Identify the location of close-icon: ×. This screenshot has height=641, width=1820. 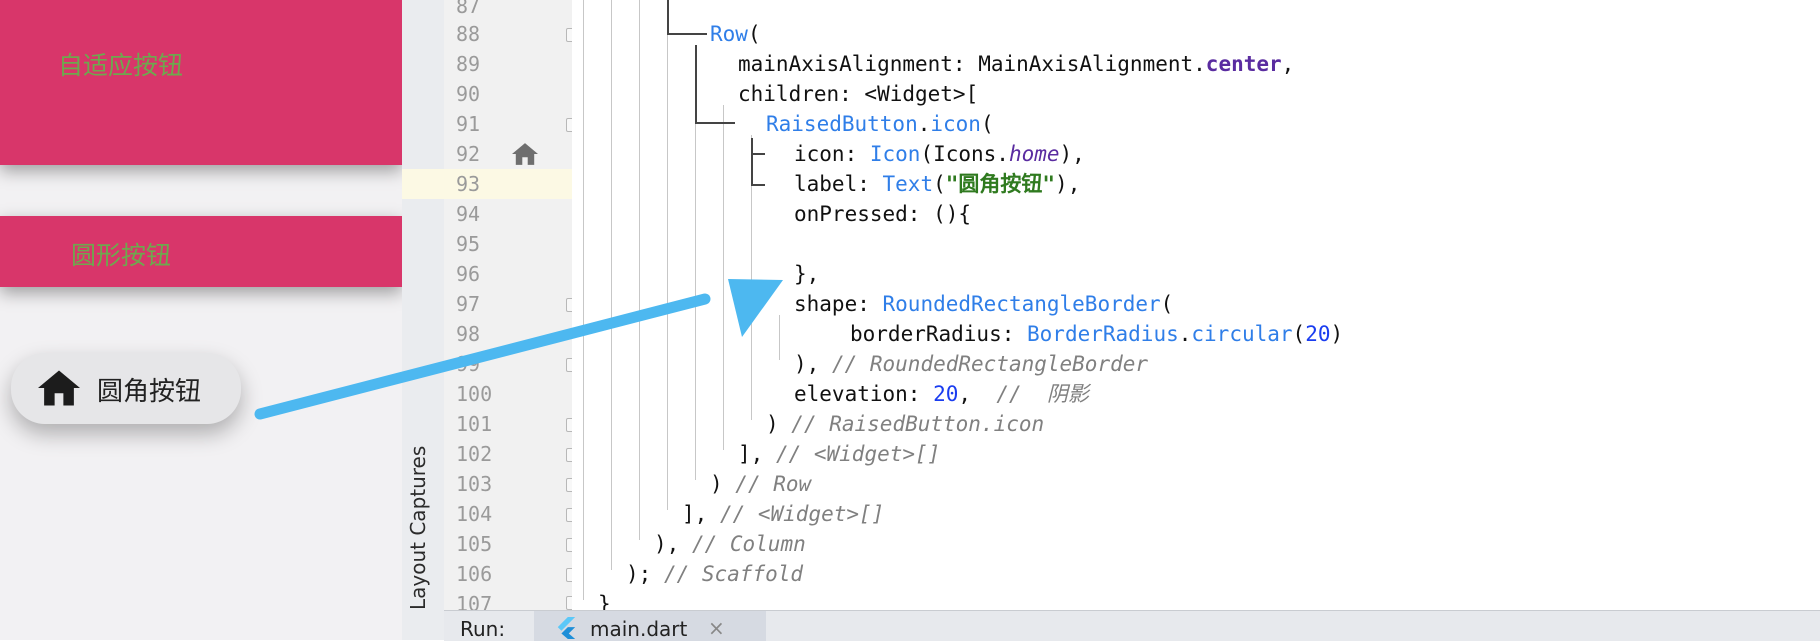
(716, 628).